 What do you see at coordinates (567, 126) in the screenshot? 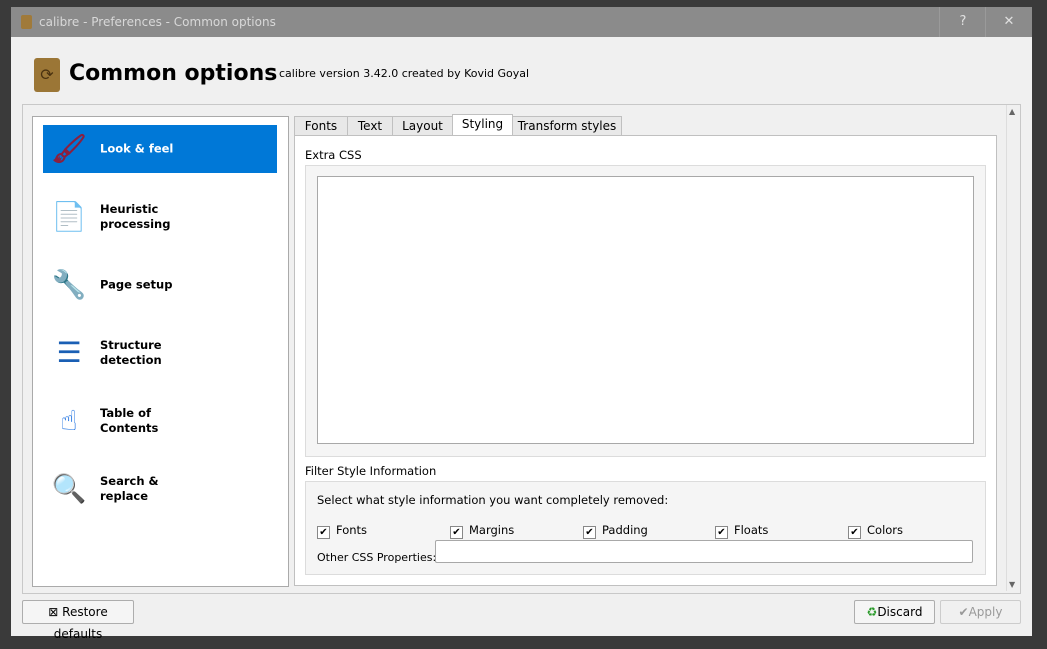
I see `tab-transform-styles: Transform styles` at bounding box center [567, 126].